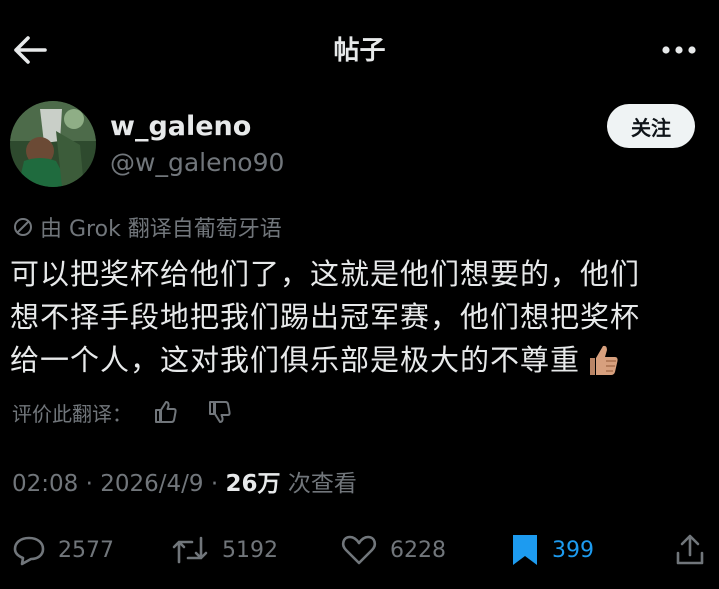 The height and width of the screenshot is (589, 719). Describe the element at coordinates (133, 412) in the screenshot. I see `rate-translation: 评价此翻译：` at that location.